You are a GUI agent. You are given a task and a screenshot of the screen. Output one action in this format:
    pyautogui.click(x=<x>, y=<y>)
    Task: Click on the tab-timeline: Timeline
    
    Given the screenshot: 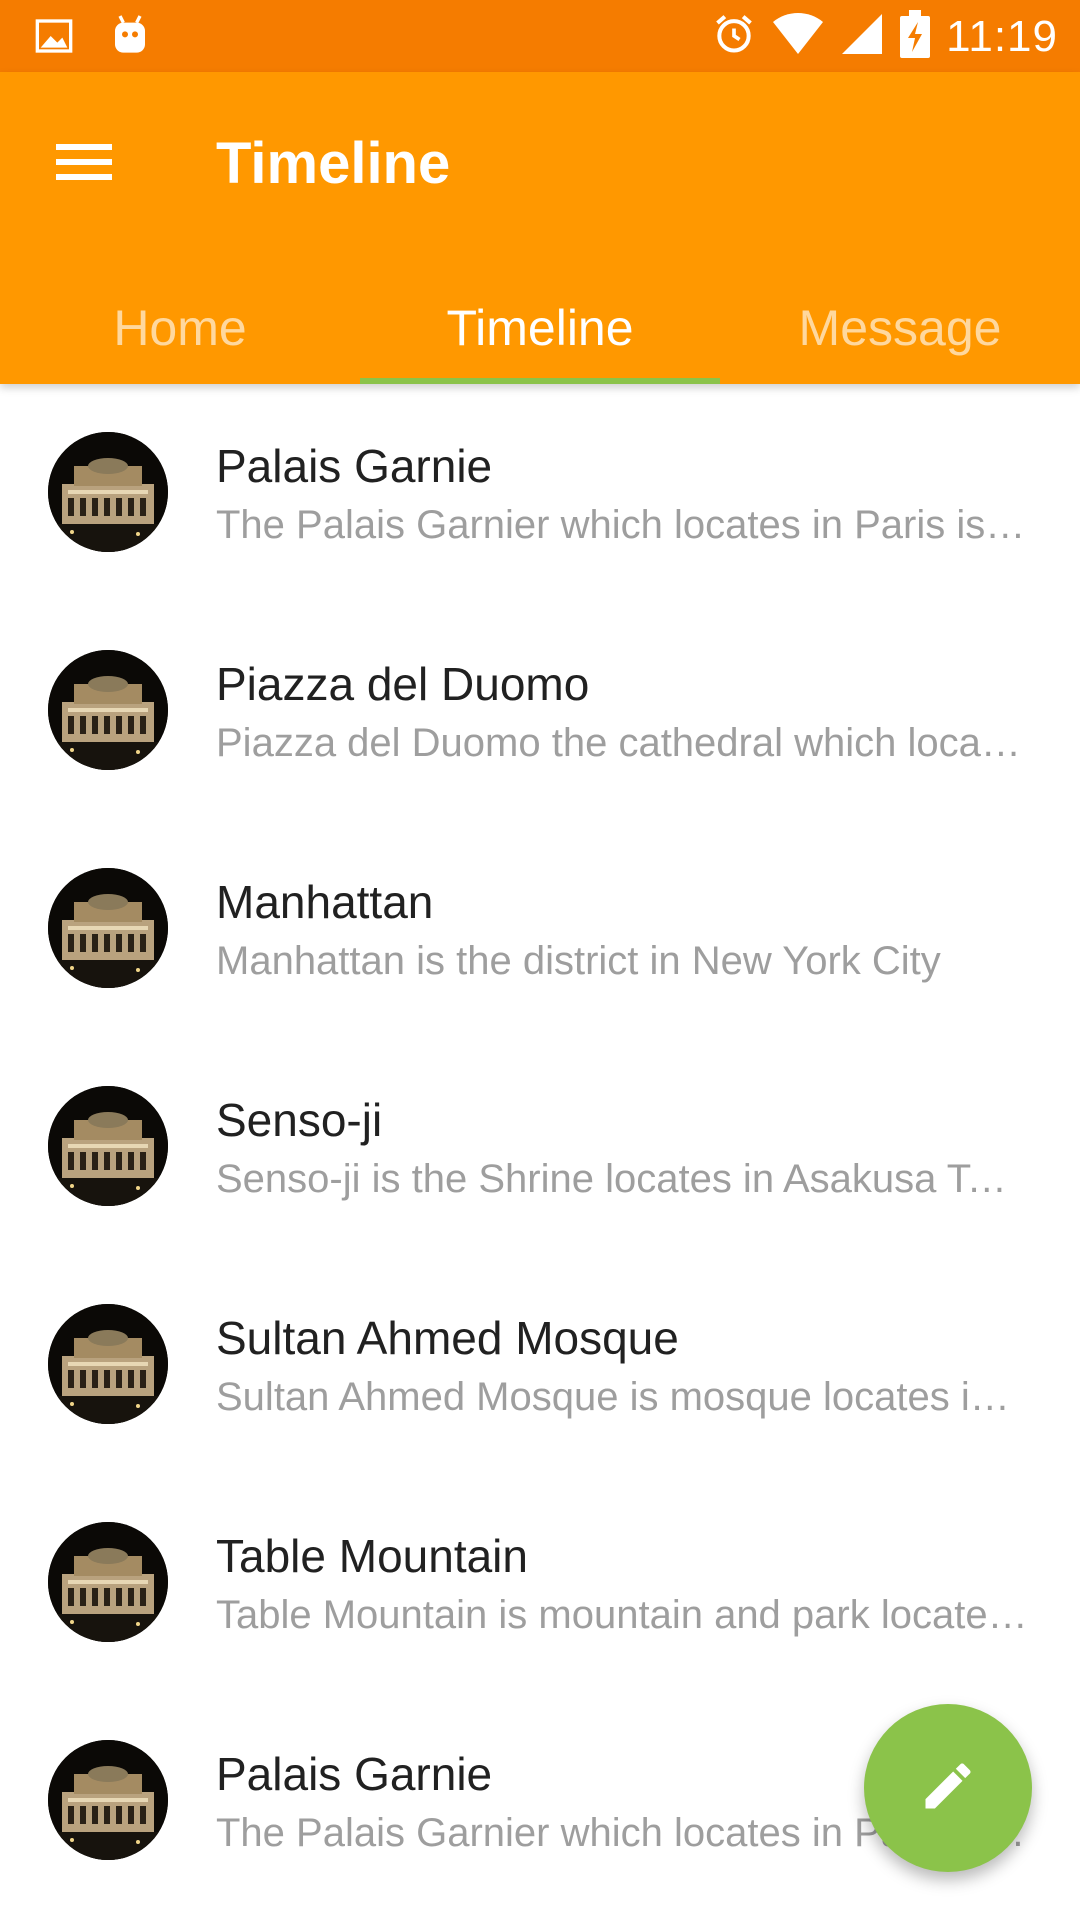 What is the action you would take?
    pyautogui.click(x=540, y=328)
    